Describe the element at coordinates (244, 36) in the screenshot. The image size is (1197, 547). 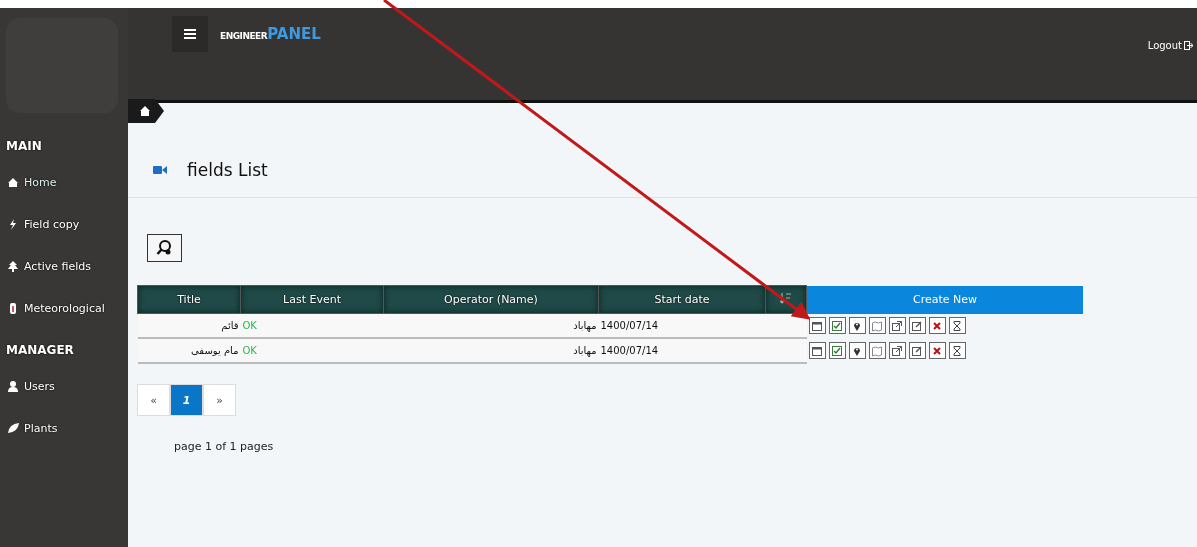
I see `brand-name: ENGINEER` at that location.